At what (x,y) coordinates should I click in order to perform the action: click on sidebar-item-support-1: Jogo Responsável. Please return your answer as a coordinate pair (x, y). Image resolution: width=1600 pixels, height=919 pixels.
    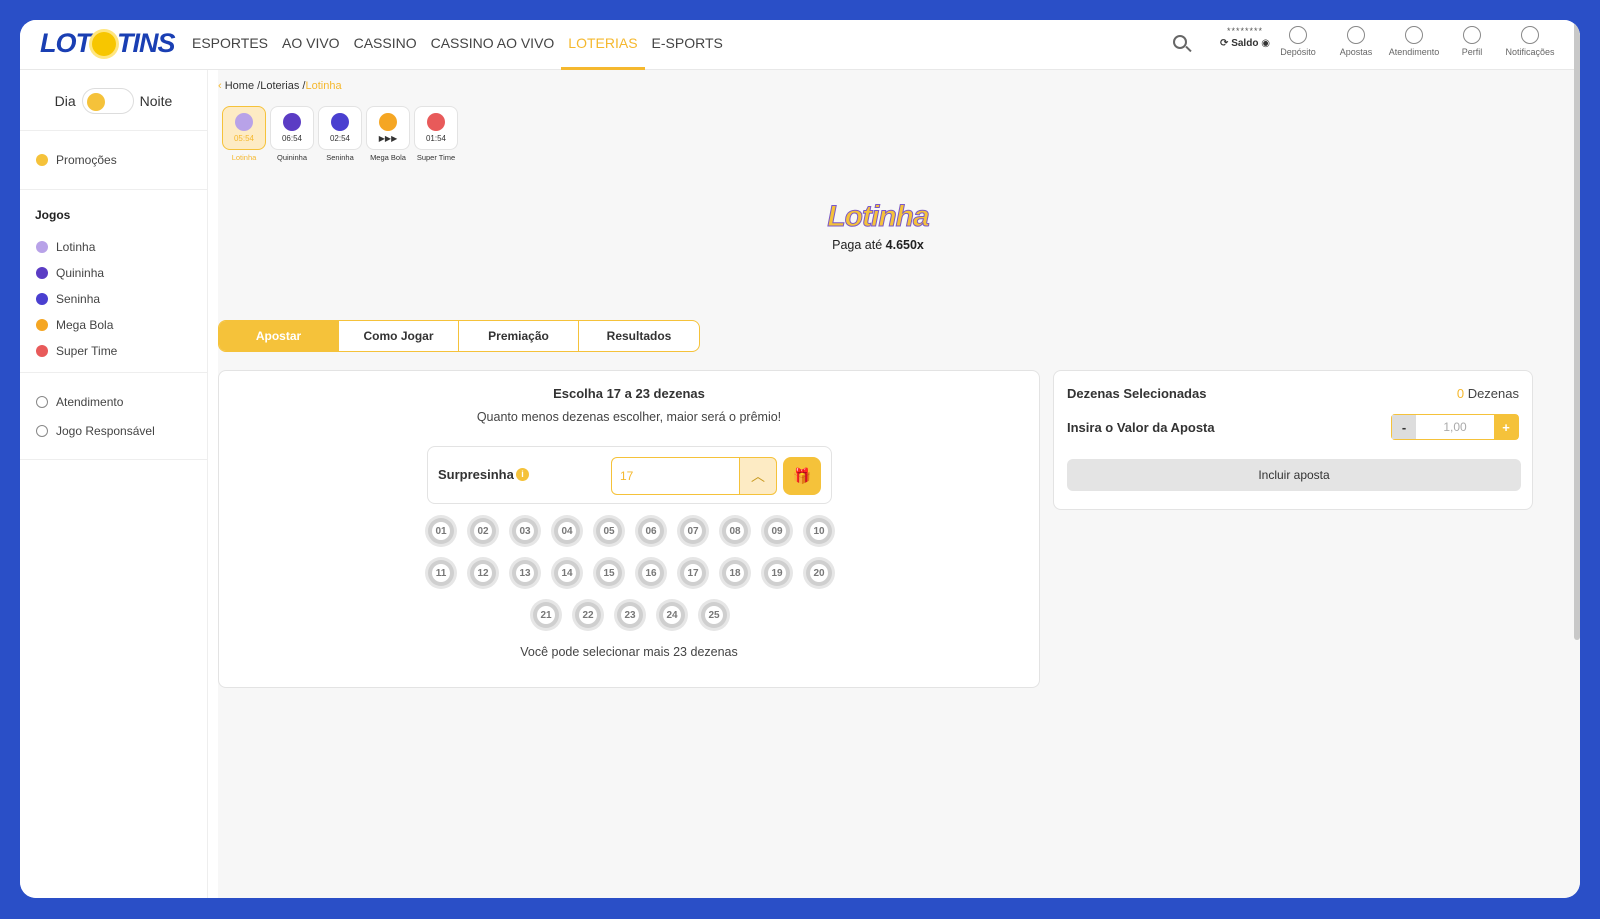
    Looking at the image, I should click on (113, 430).